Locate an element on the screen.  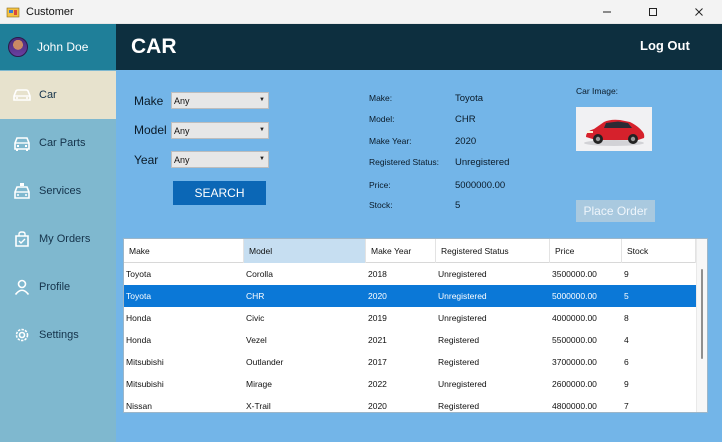
column-header-price: Price is located at coordinates (586, 251).